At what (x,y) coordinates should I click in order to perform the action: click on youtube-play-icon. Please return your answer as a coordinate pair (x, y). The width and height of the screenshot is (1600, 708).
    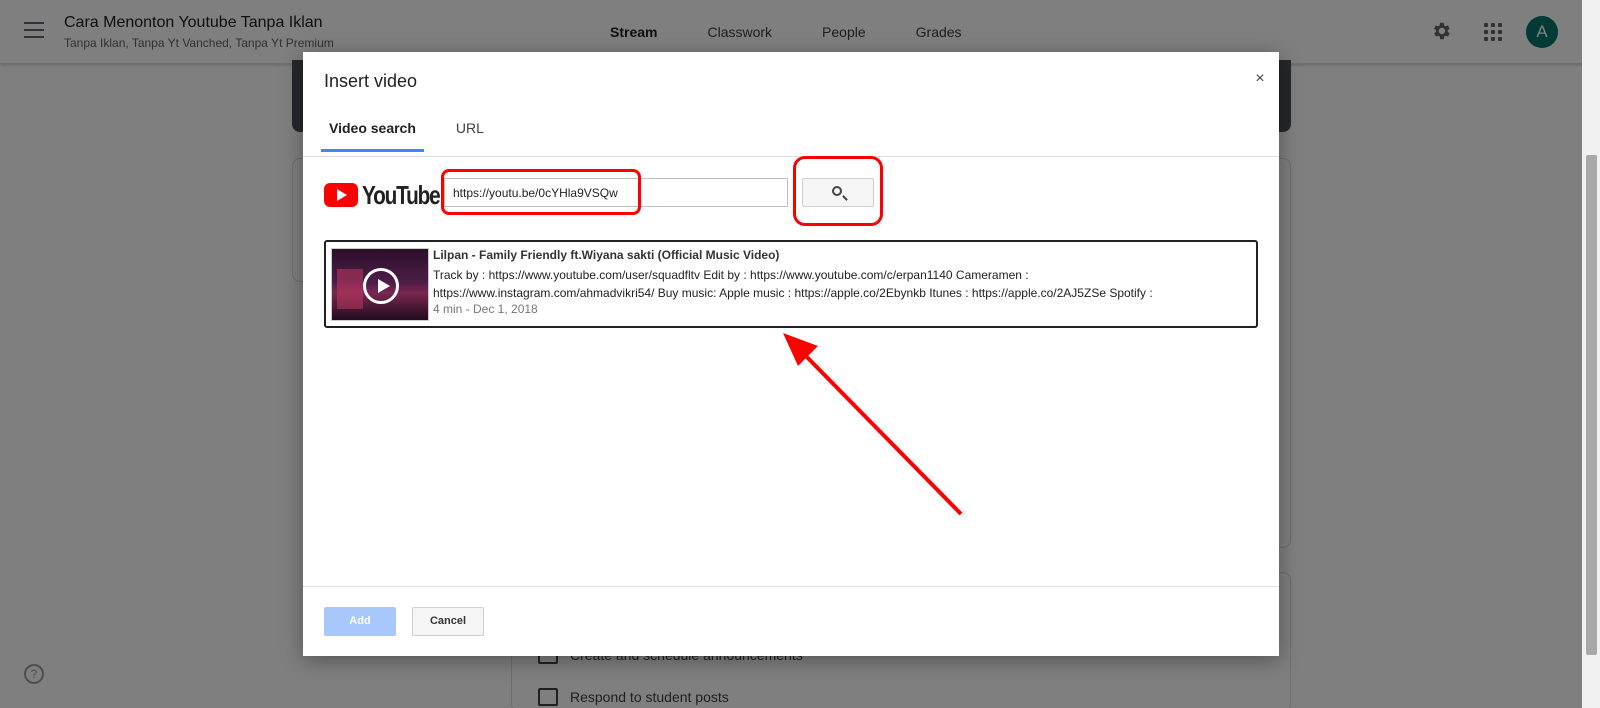
    Looking at the image, I should click on (341, 195).